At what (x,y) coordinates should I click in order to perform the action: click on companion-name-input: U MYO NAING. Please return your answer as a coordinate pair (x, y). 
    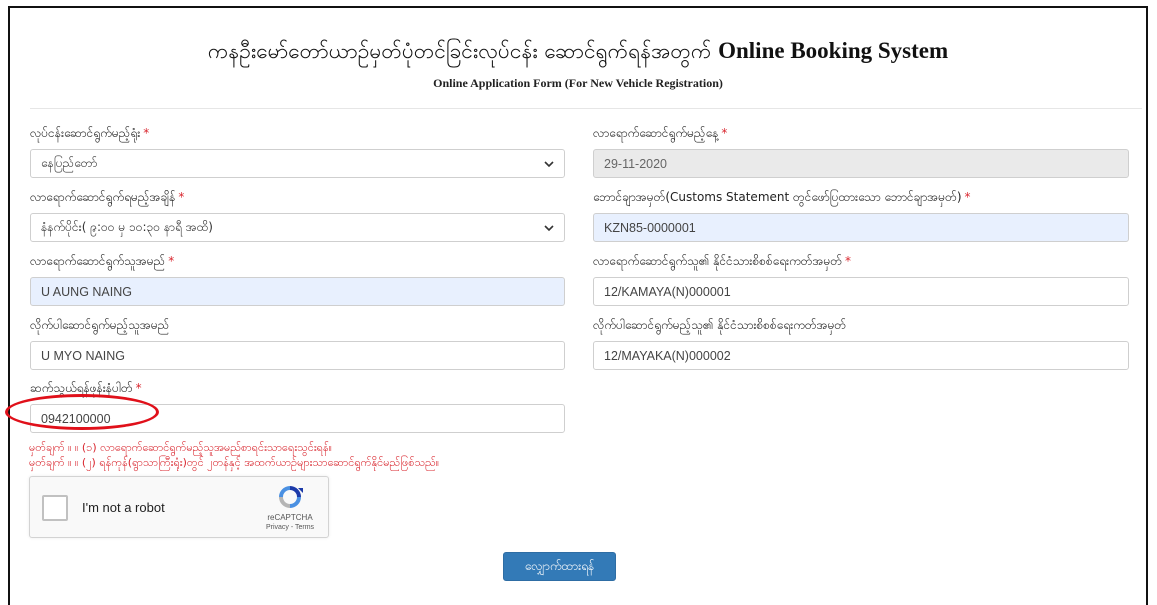
    Looking at the image, I should click on (297, 355).